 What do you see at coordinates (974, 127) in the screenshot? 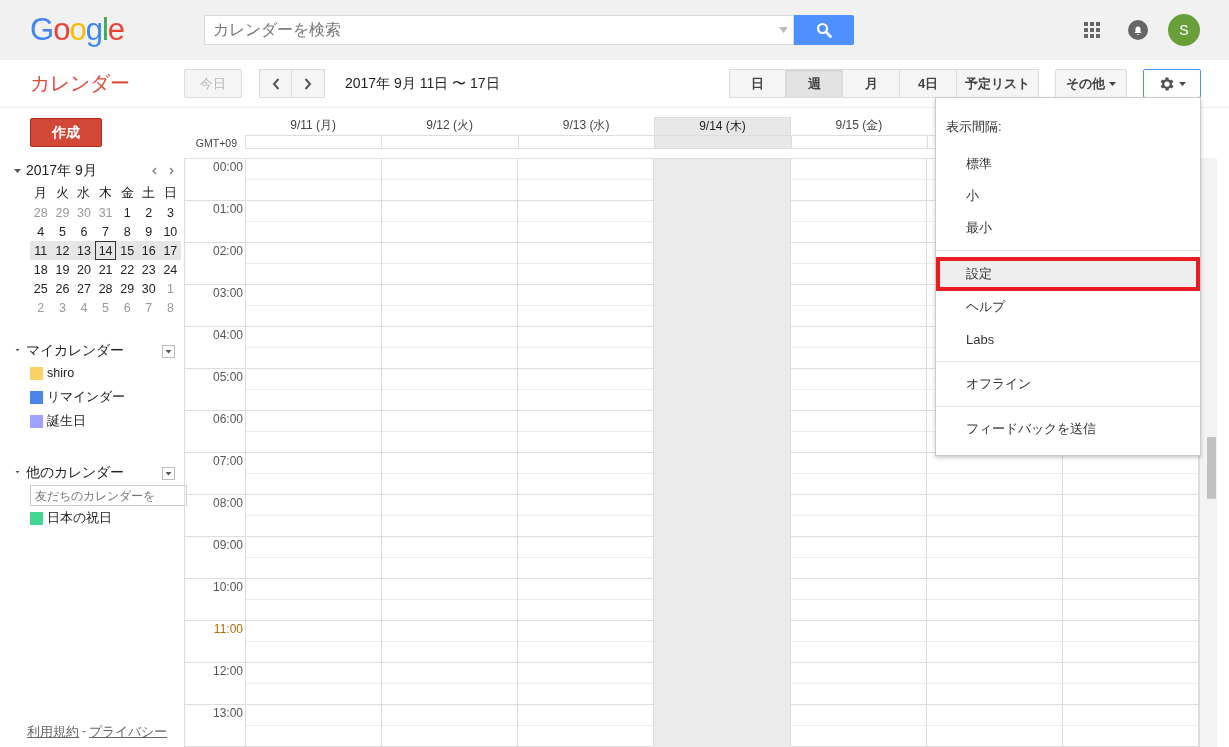
I see `menu-heading: 表示間隔:` at bounding box center [974, 127].